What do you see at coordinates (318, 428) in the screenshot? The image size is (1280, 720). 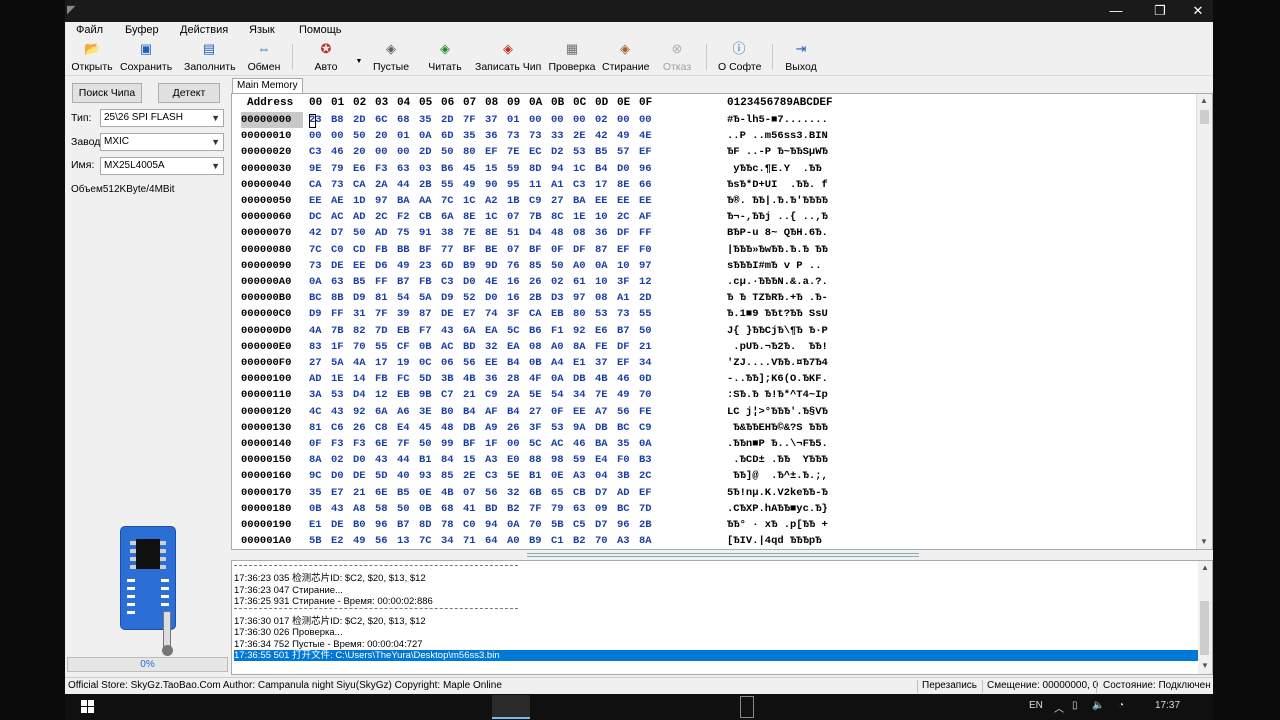 I see `hex-byte: 81` at bounding box center [318, 428].